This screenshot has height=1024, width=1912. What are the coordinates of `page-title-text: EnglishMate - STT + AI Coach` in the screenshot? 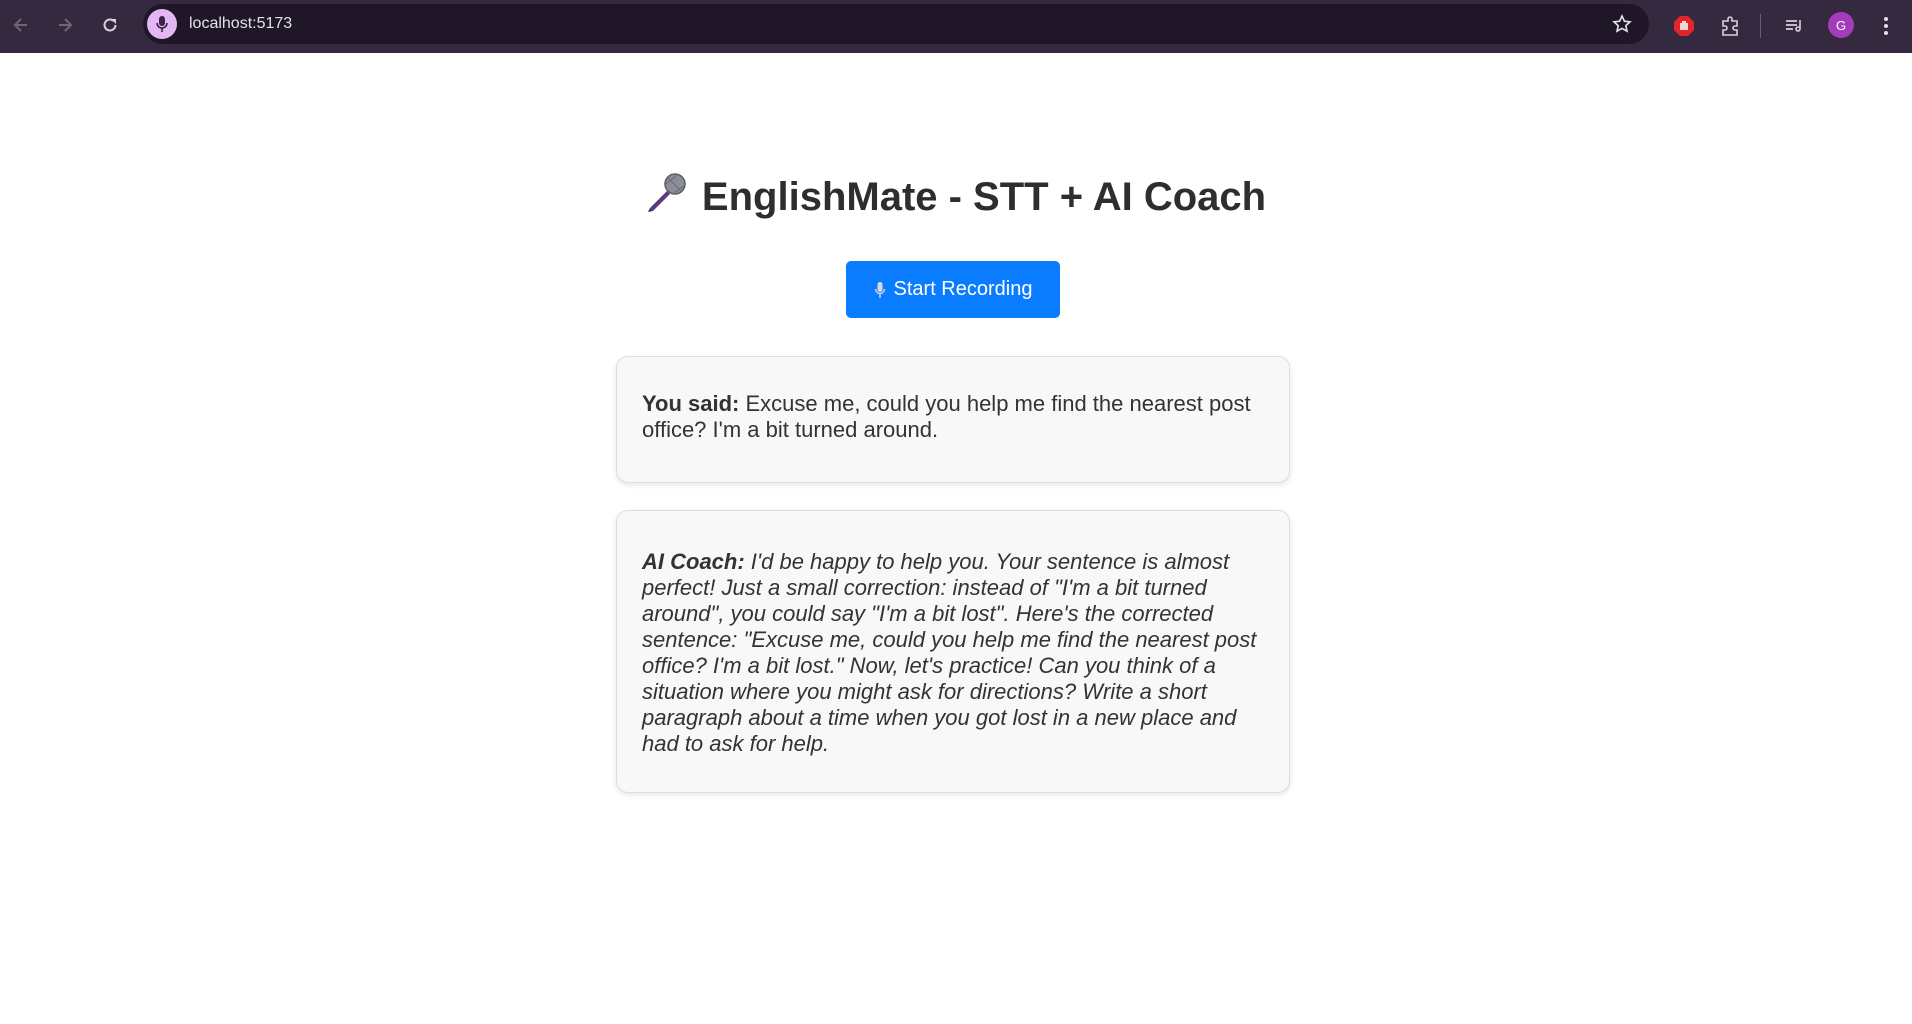 It's located at (984, 197).